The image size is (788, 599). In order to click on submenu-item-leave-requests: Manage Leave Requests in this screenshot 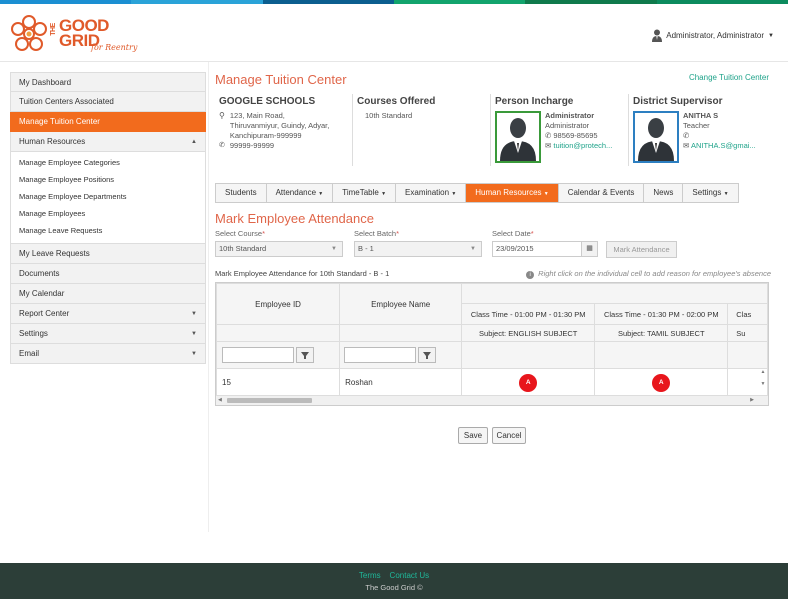, I will do `click(108, 230)`.